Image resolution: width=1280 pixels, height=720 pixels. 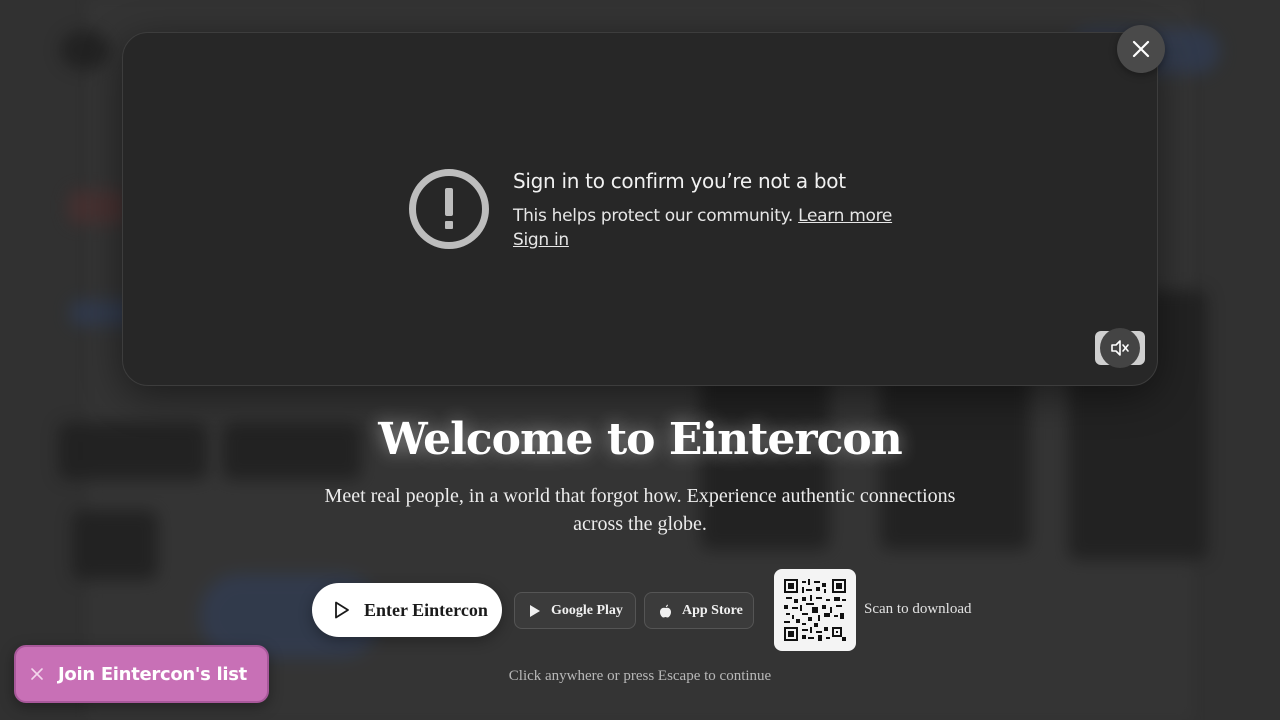 I want to click on google-play-button: Google Play, so click(x=575, y=610).